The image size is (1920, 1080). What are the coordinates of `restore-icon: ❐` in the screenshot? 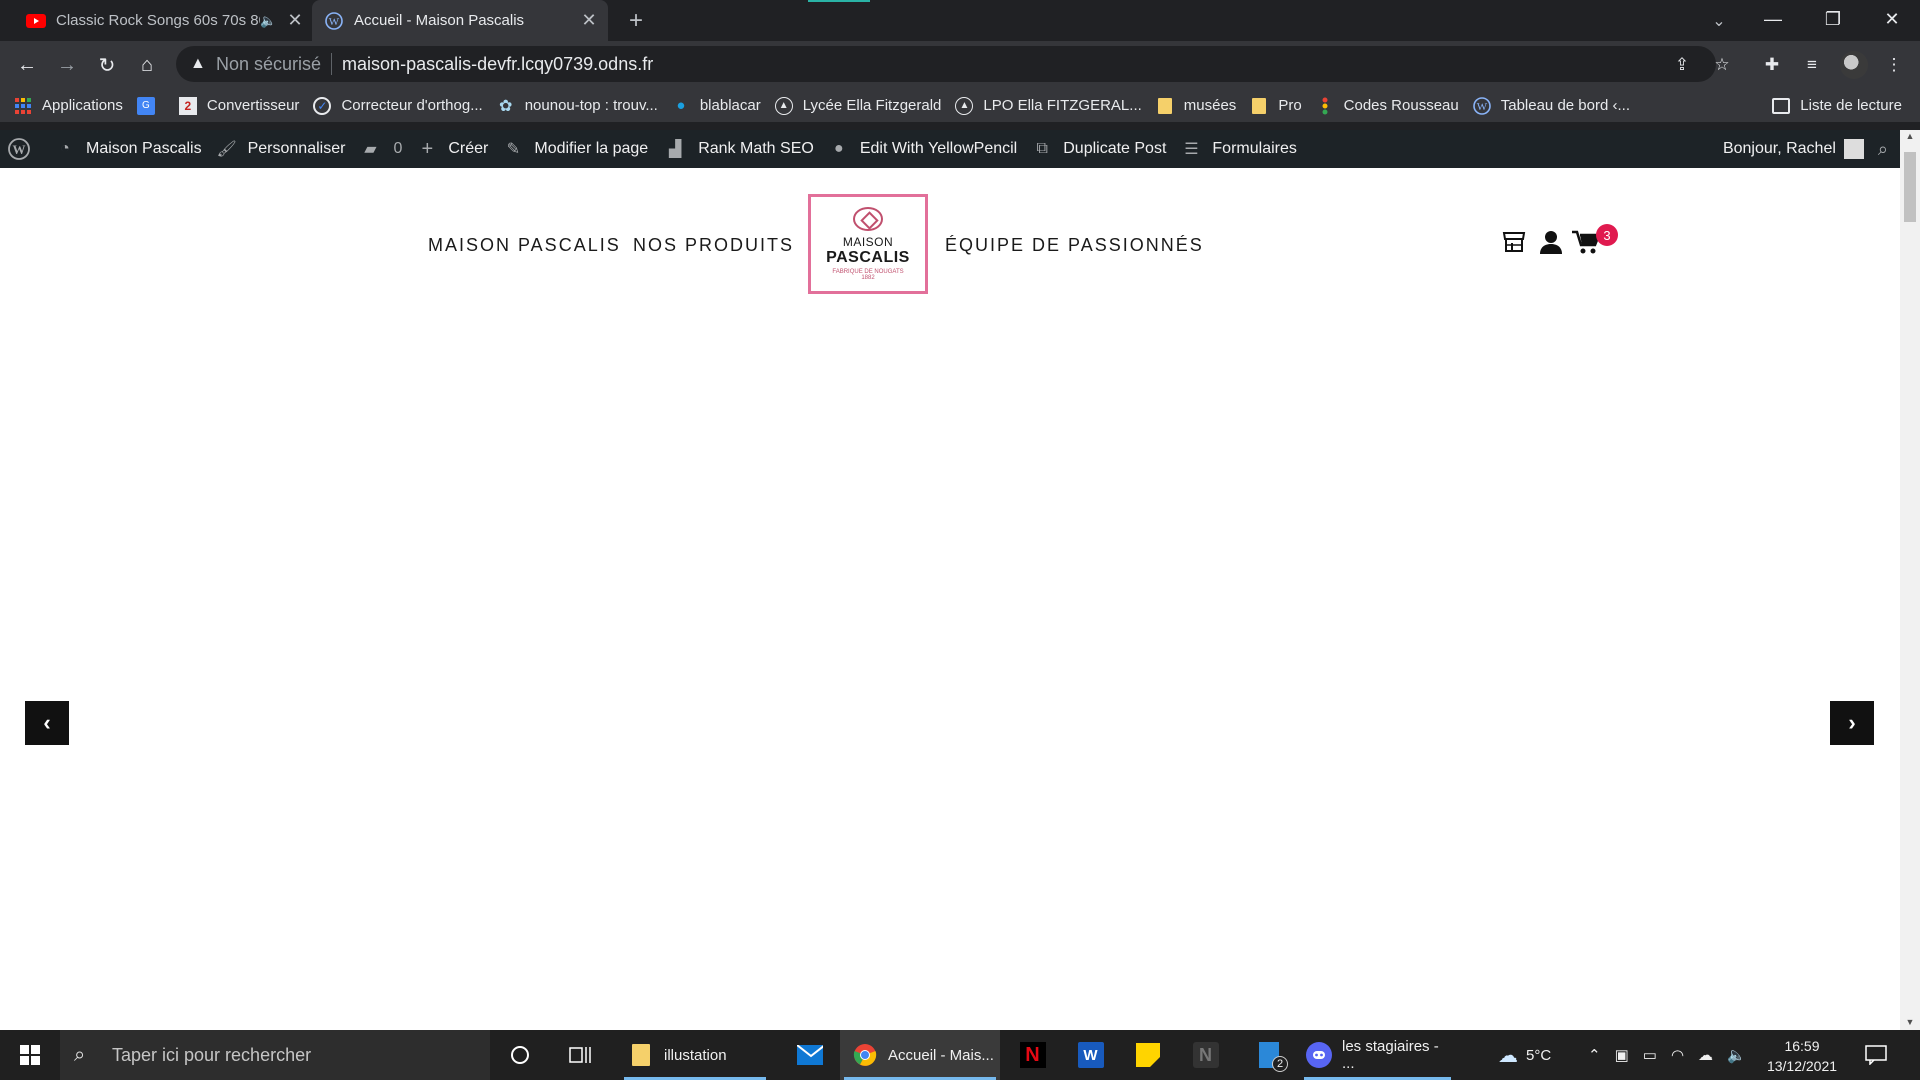 It's located at (1833, 19).